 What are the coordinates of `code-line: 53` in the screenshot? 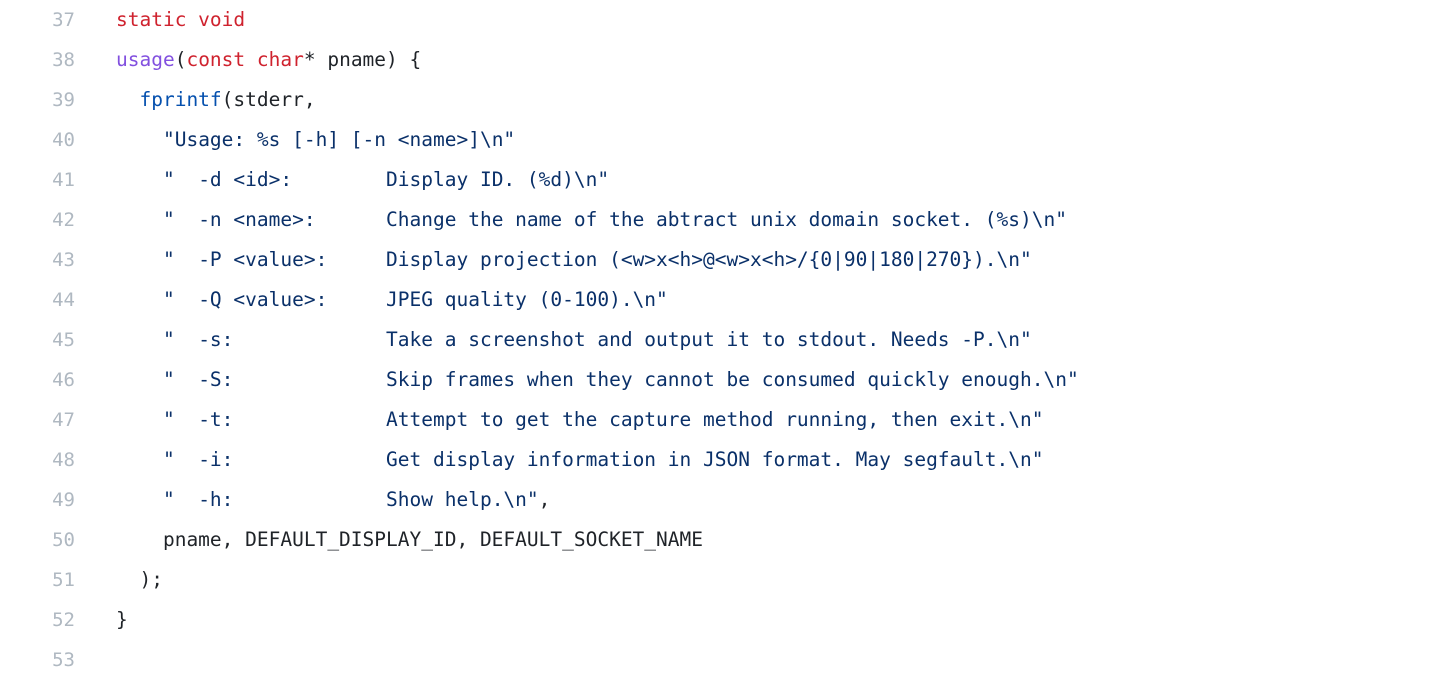 It's located at (718, 660).